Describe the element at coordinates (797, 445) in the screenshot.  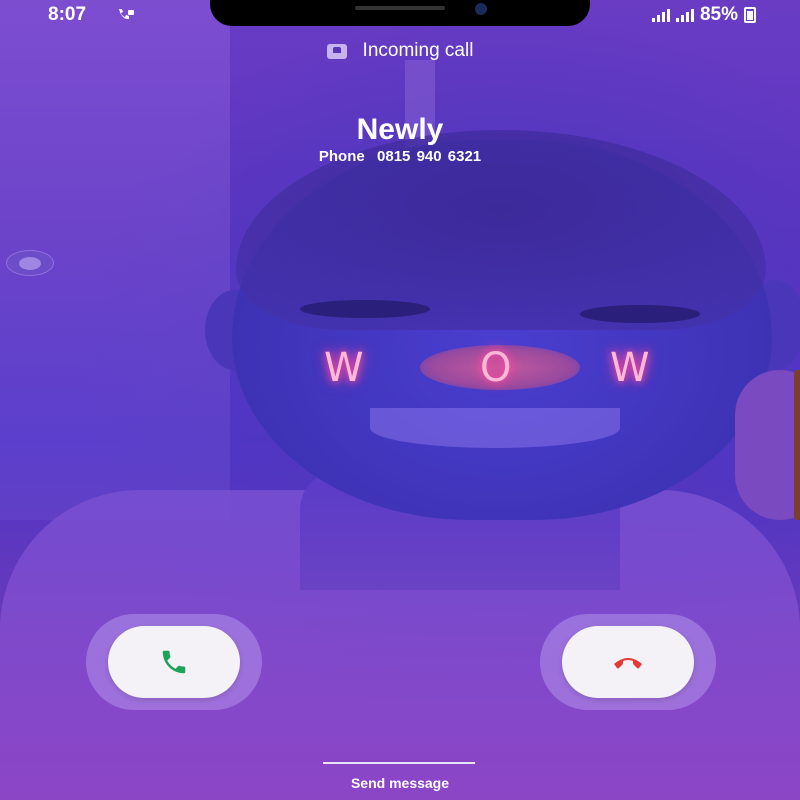
I see `edge-handle` at that location.